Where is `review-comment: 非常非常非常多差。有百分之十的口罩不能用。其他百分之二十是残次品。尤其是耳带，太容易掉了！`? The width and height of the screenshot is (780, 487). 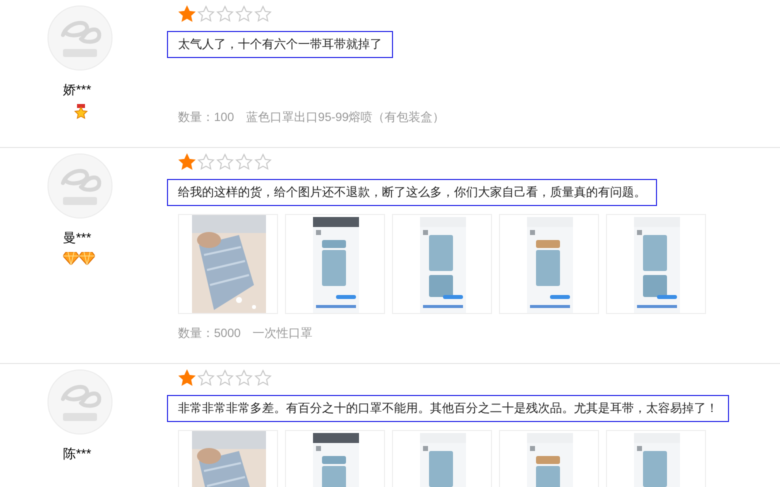 review-comment: 非常非常非常多差。有百分之十的口罩不能用。其他百分之二十是残次品。尤其是耳带，太容易掉了！ is located at coordinates (448, 408).